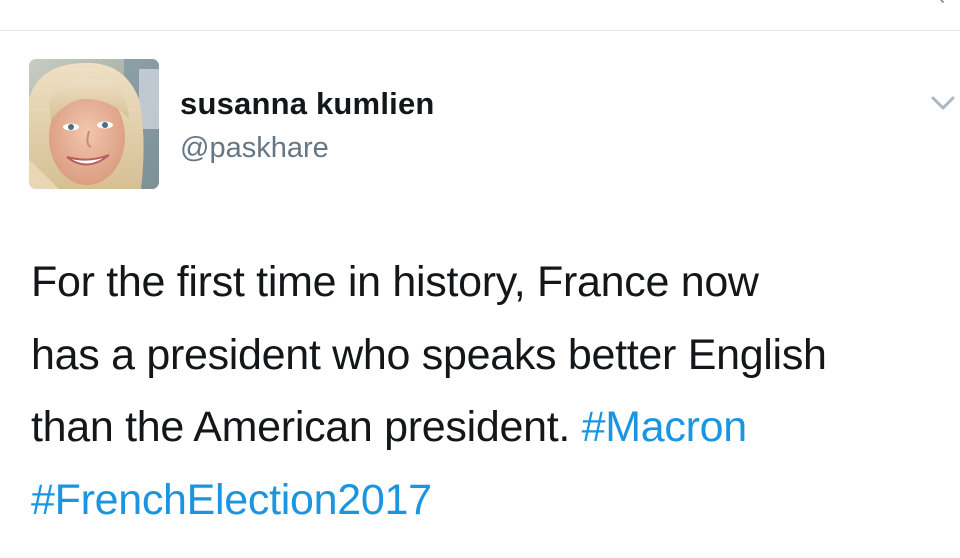 This screenshot has width=960, height=558. What do you see at coordinates (941, 1) in the screenshot?
I see `chevron-down-icon-partial` at bounding box center [941, 1].